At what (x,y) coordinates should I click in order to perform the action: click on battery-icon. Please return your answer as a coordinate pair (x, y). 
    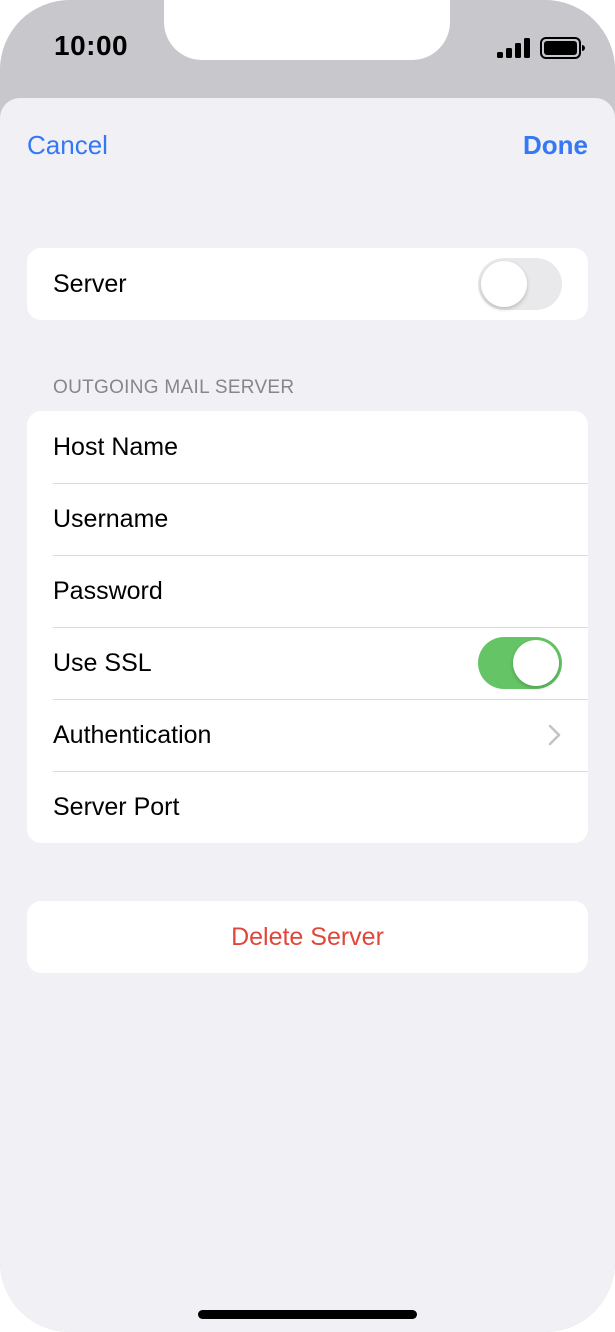
    Looking at the image, I should click on (562, 48).